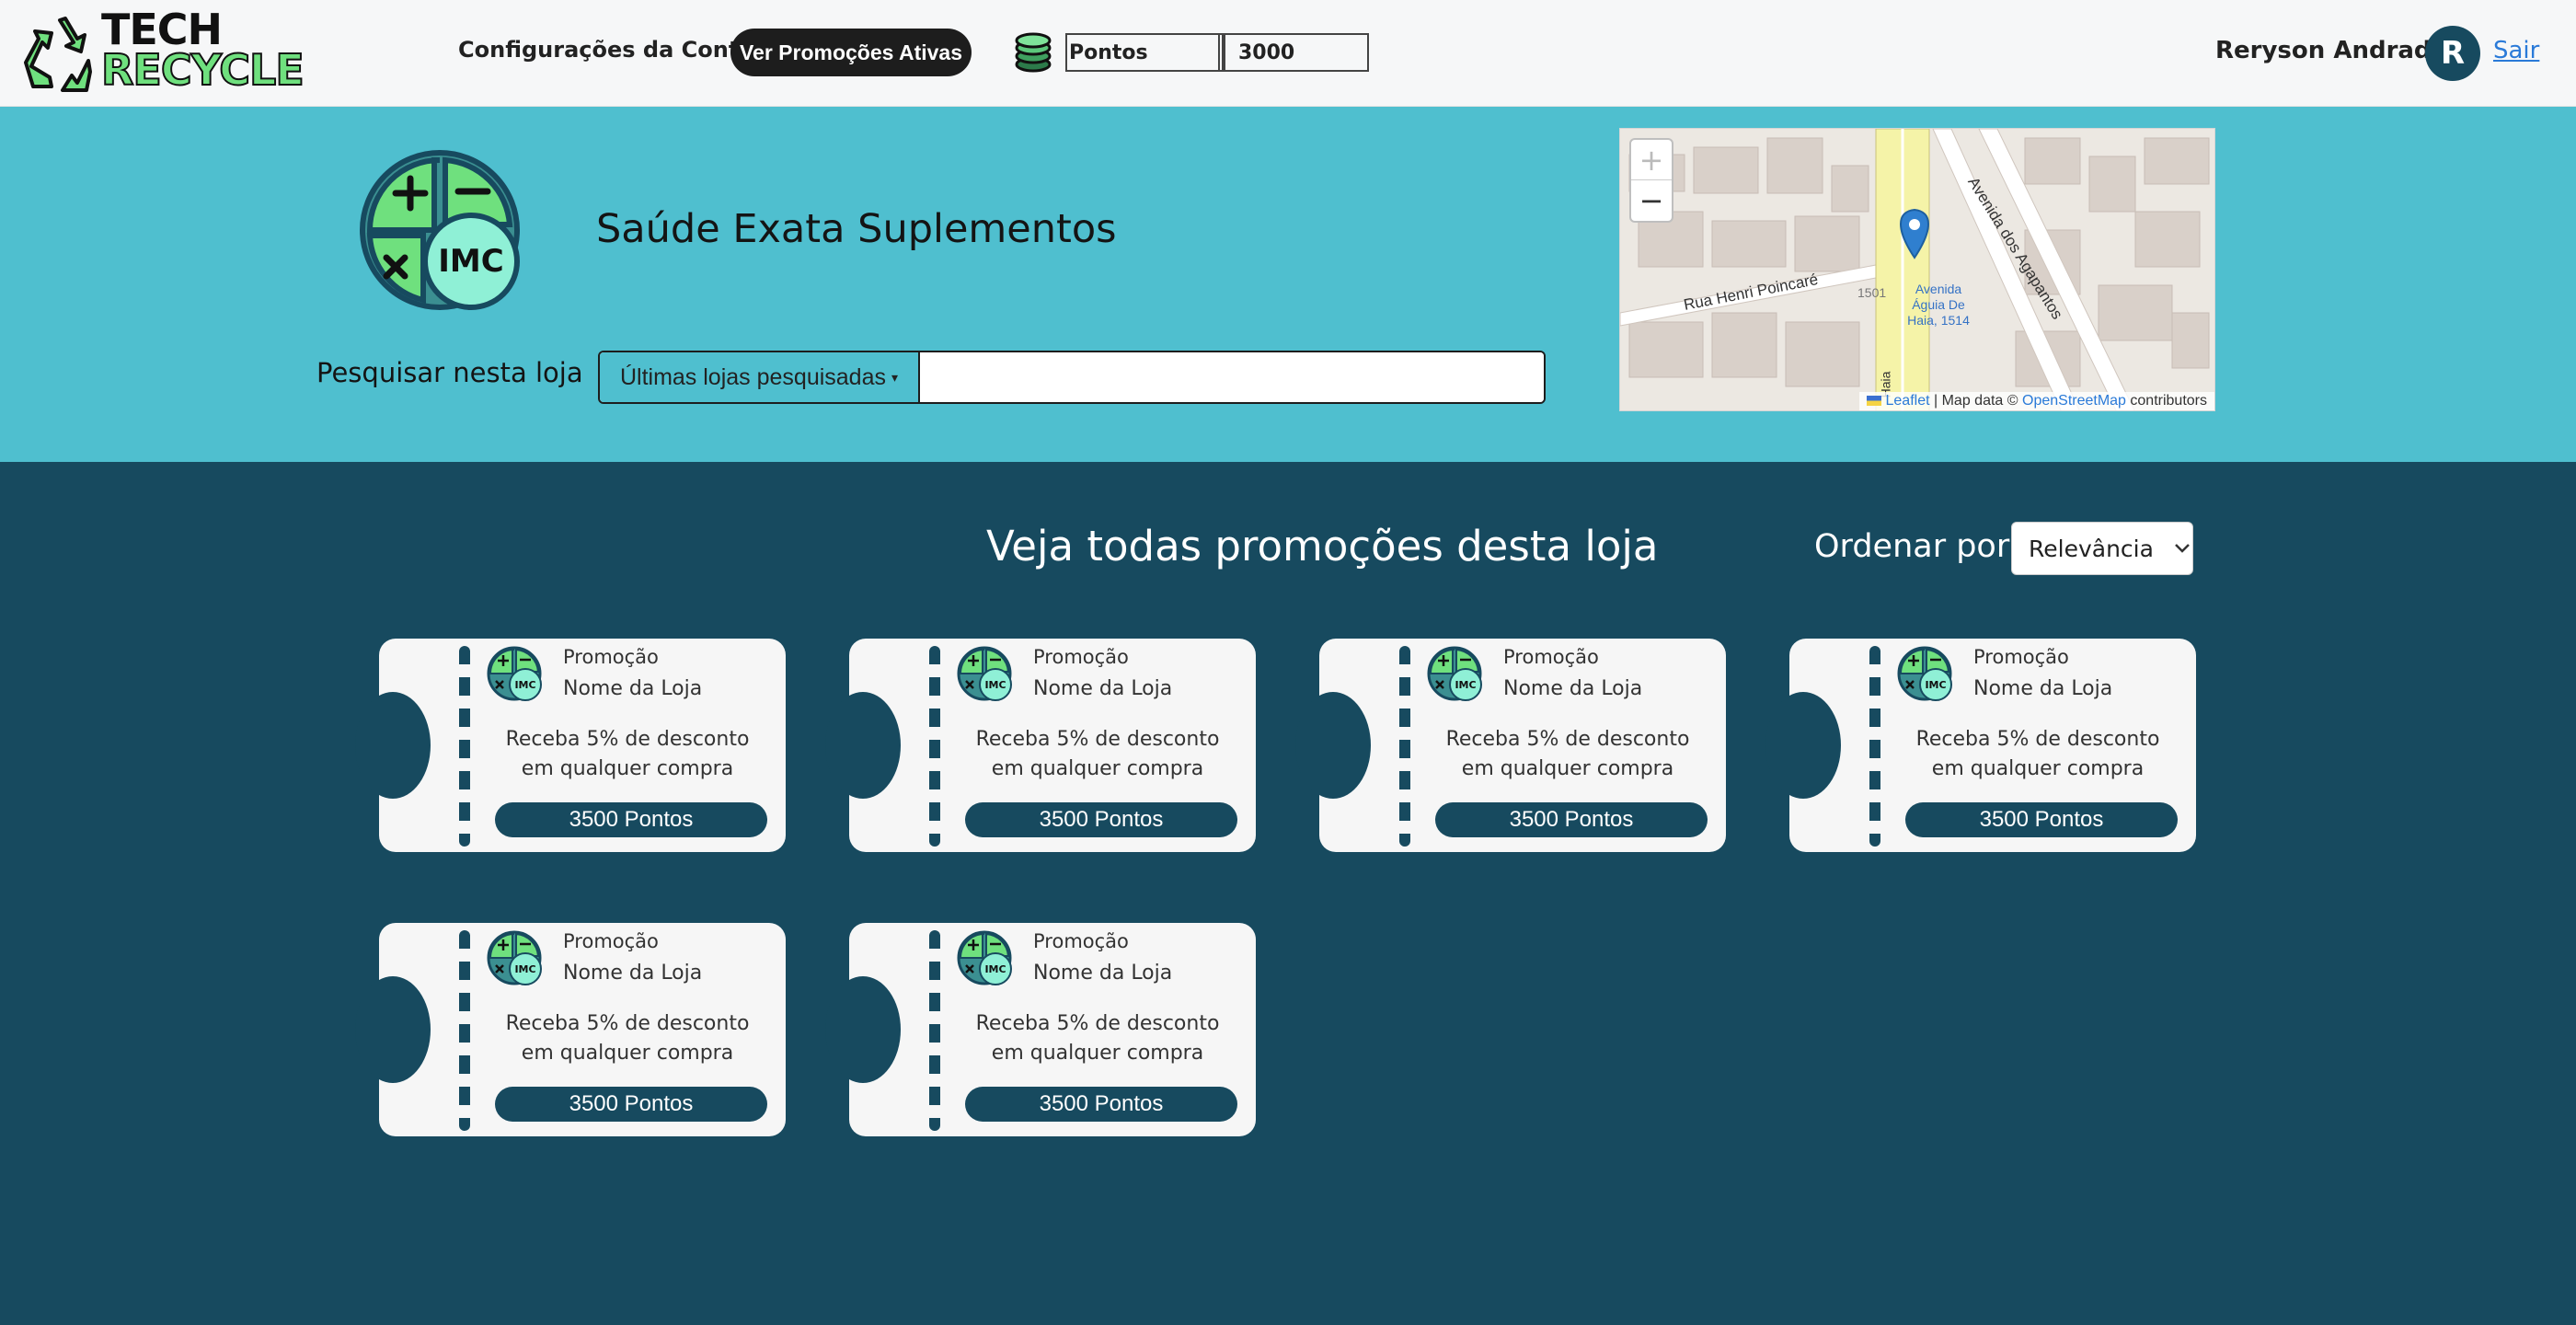 The image size is (2576, 1325). What do you see at coordinates (202, 70) in the screenshot?
I see `logo-line-2: RECYCLE` at bounding box center [202, 70].